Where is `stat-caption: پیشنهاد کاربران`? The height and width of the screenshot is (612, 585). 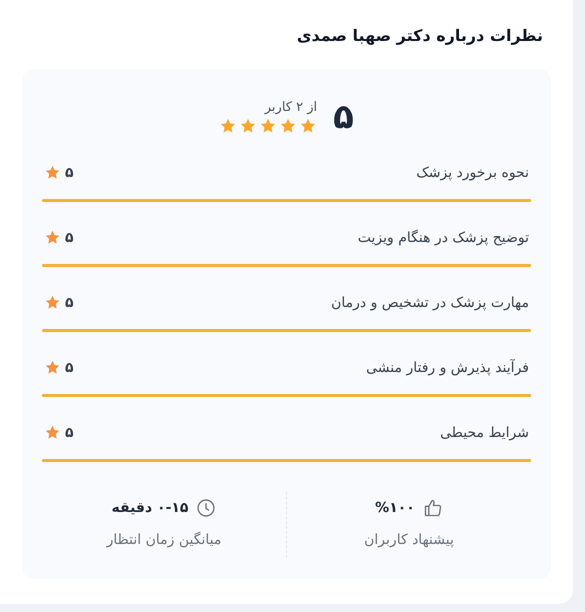
stat-caption: پیشنهاد کاربران is located at coordinates (409, 540).